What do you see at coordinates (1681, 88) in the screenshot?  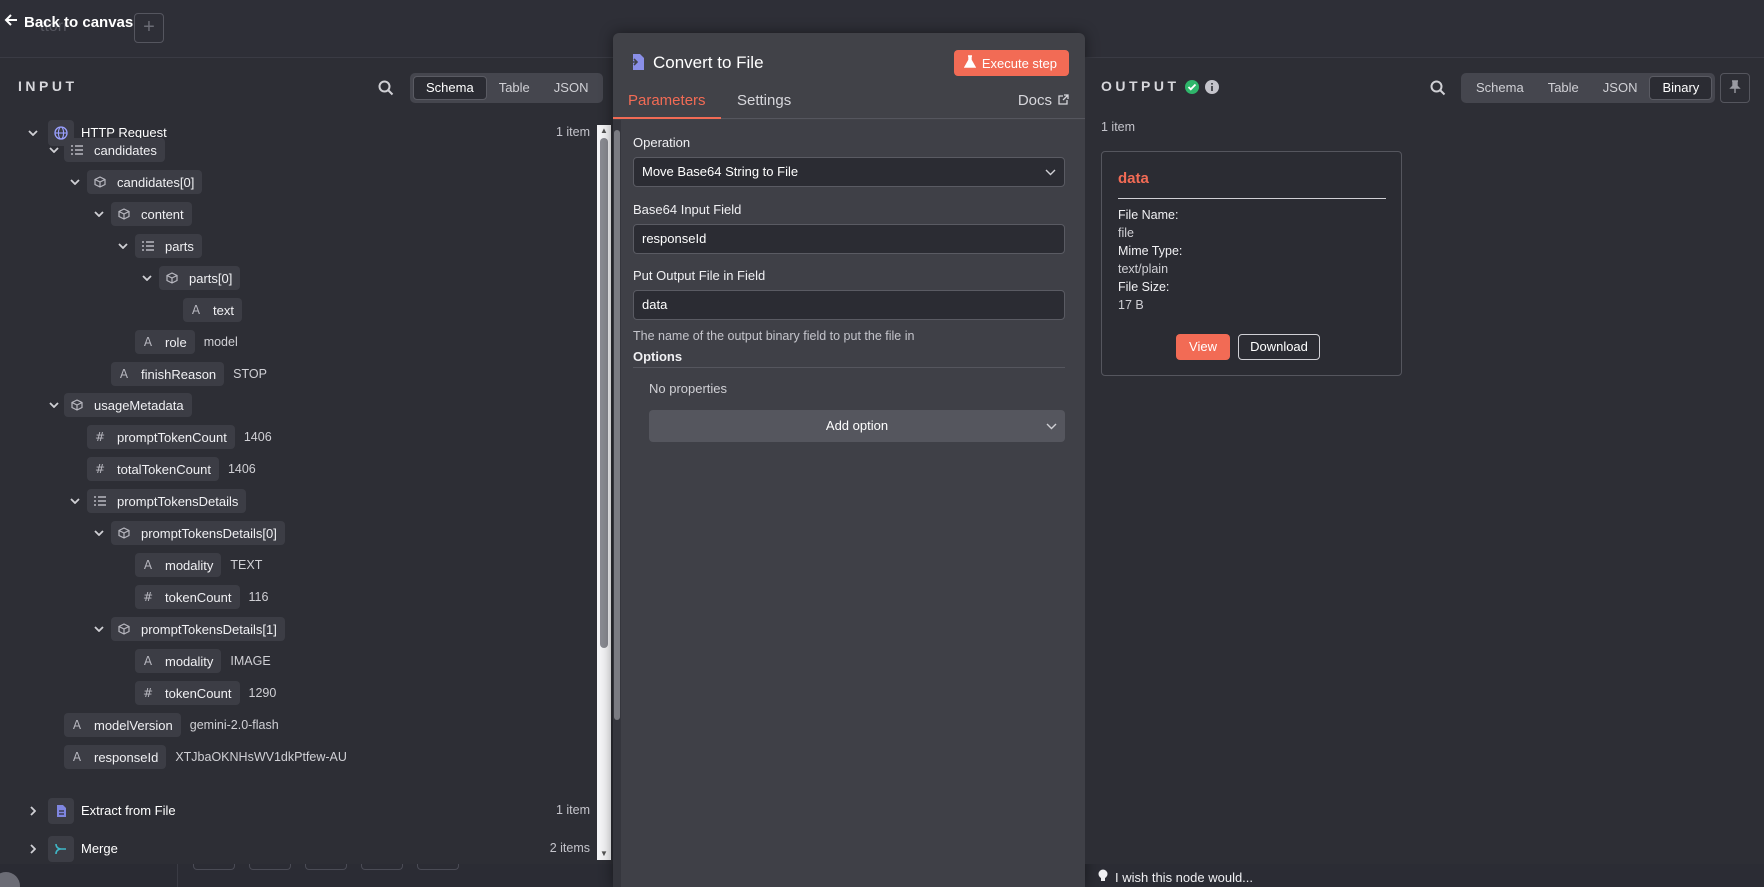 I see `tab-binary: Binary` at bounding box center [1681, 88].